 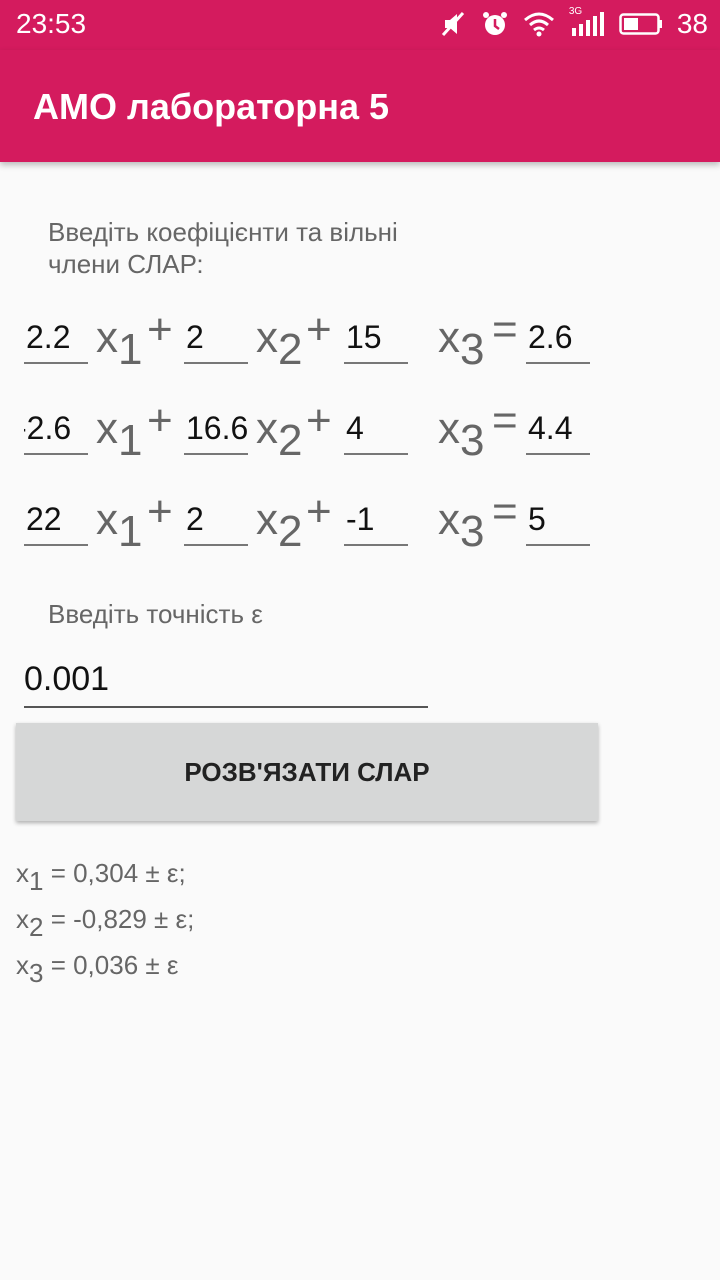 I want to click on coef-a13-input: 15, so click(x=376, y=338).